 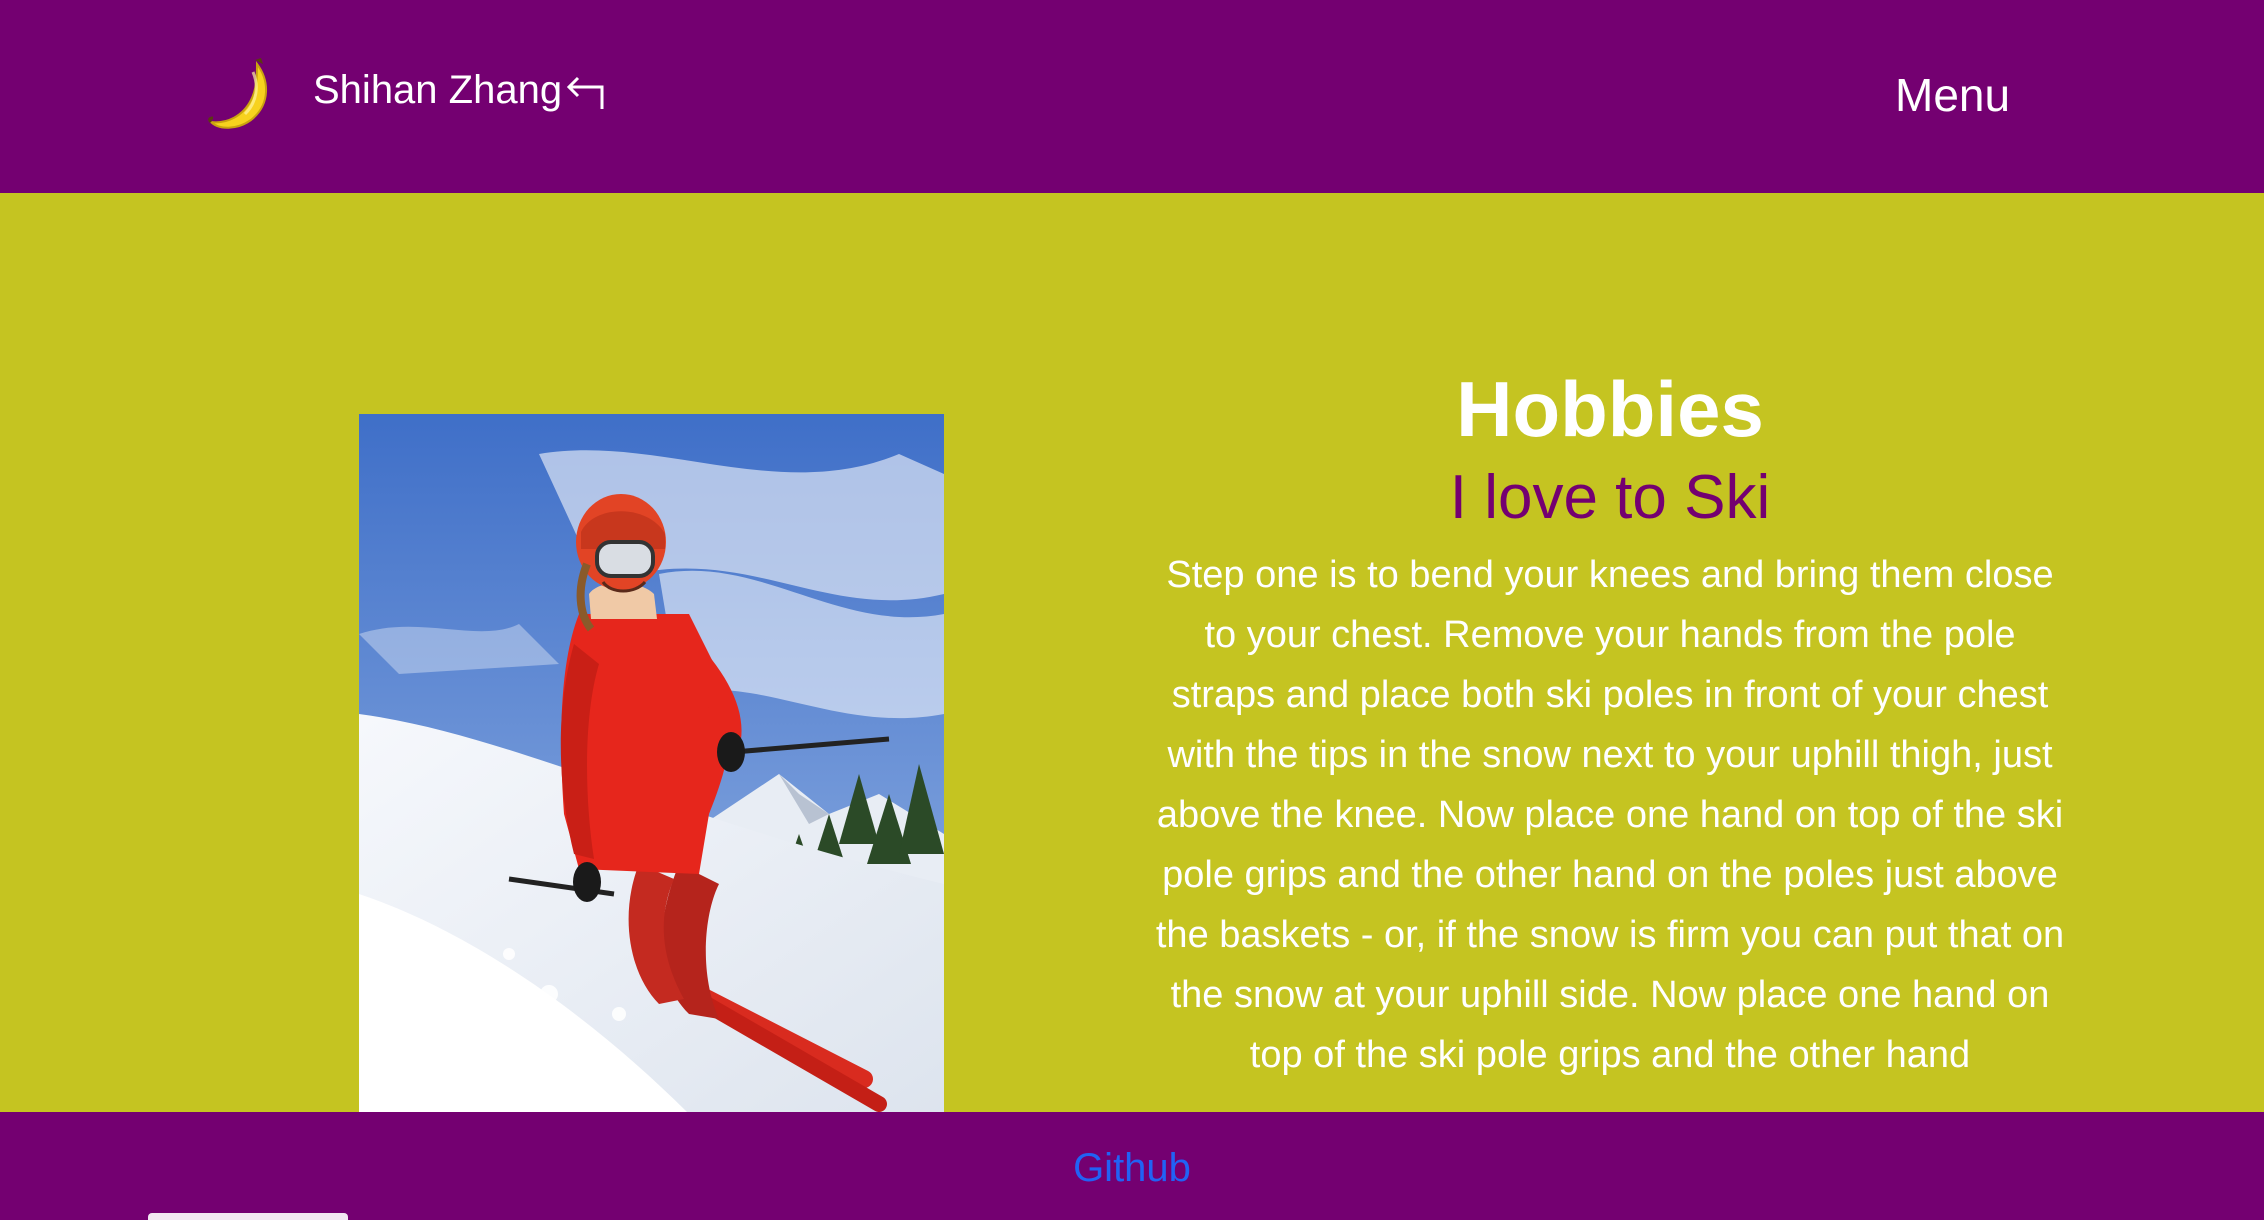 What do you see at coordinates (1610, 497) in the screenshot?
I see `section-subtitle: I love to Ski` at bounding box center [1610, 497].